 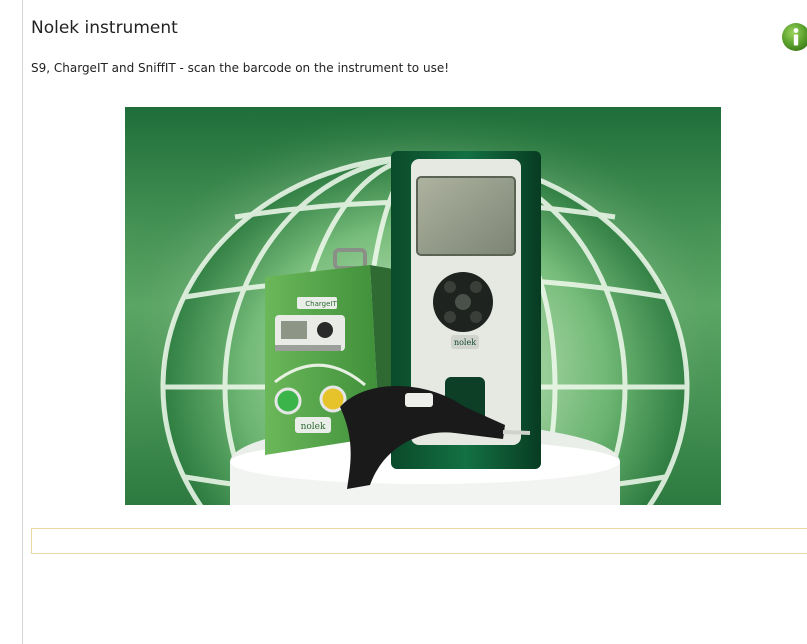 I want to click on chargeit-label: ChargeIT, so click(x=321, y=304).